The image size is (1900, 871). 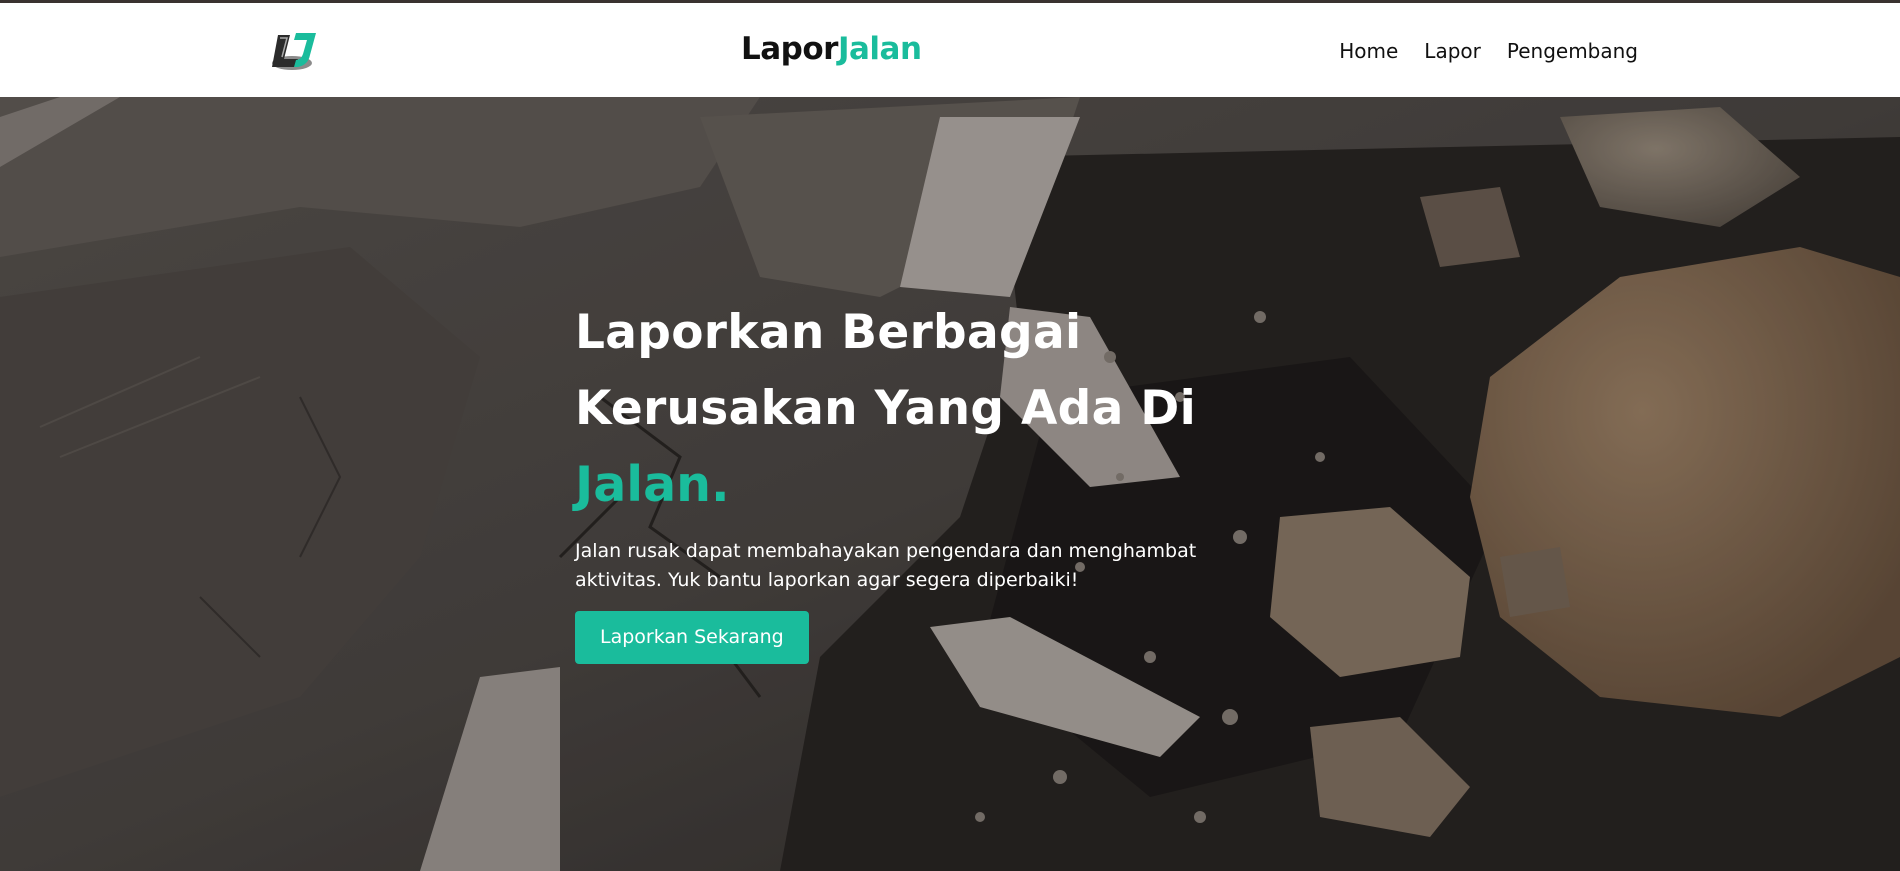 What do you see at coordinates (1368, 51) in the screenshot?
I see `nav-link-home: Home` at bounding box center [1368, 51].